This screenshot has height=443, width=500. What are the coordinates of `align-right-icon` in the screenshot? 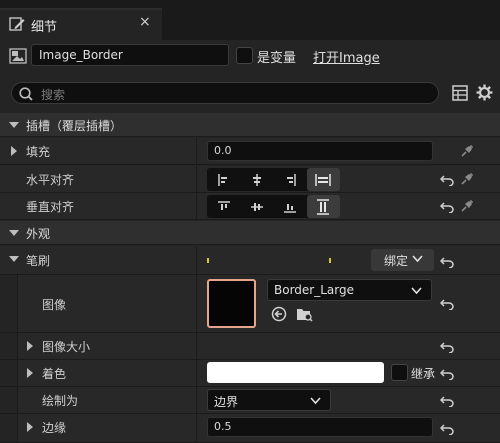 It's located at (290, 179).